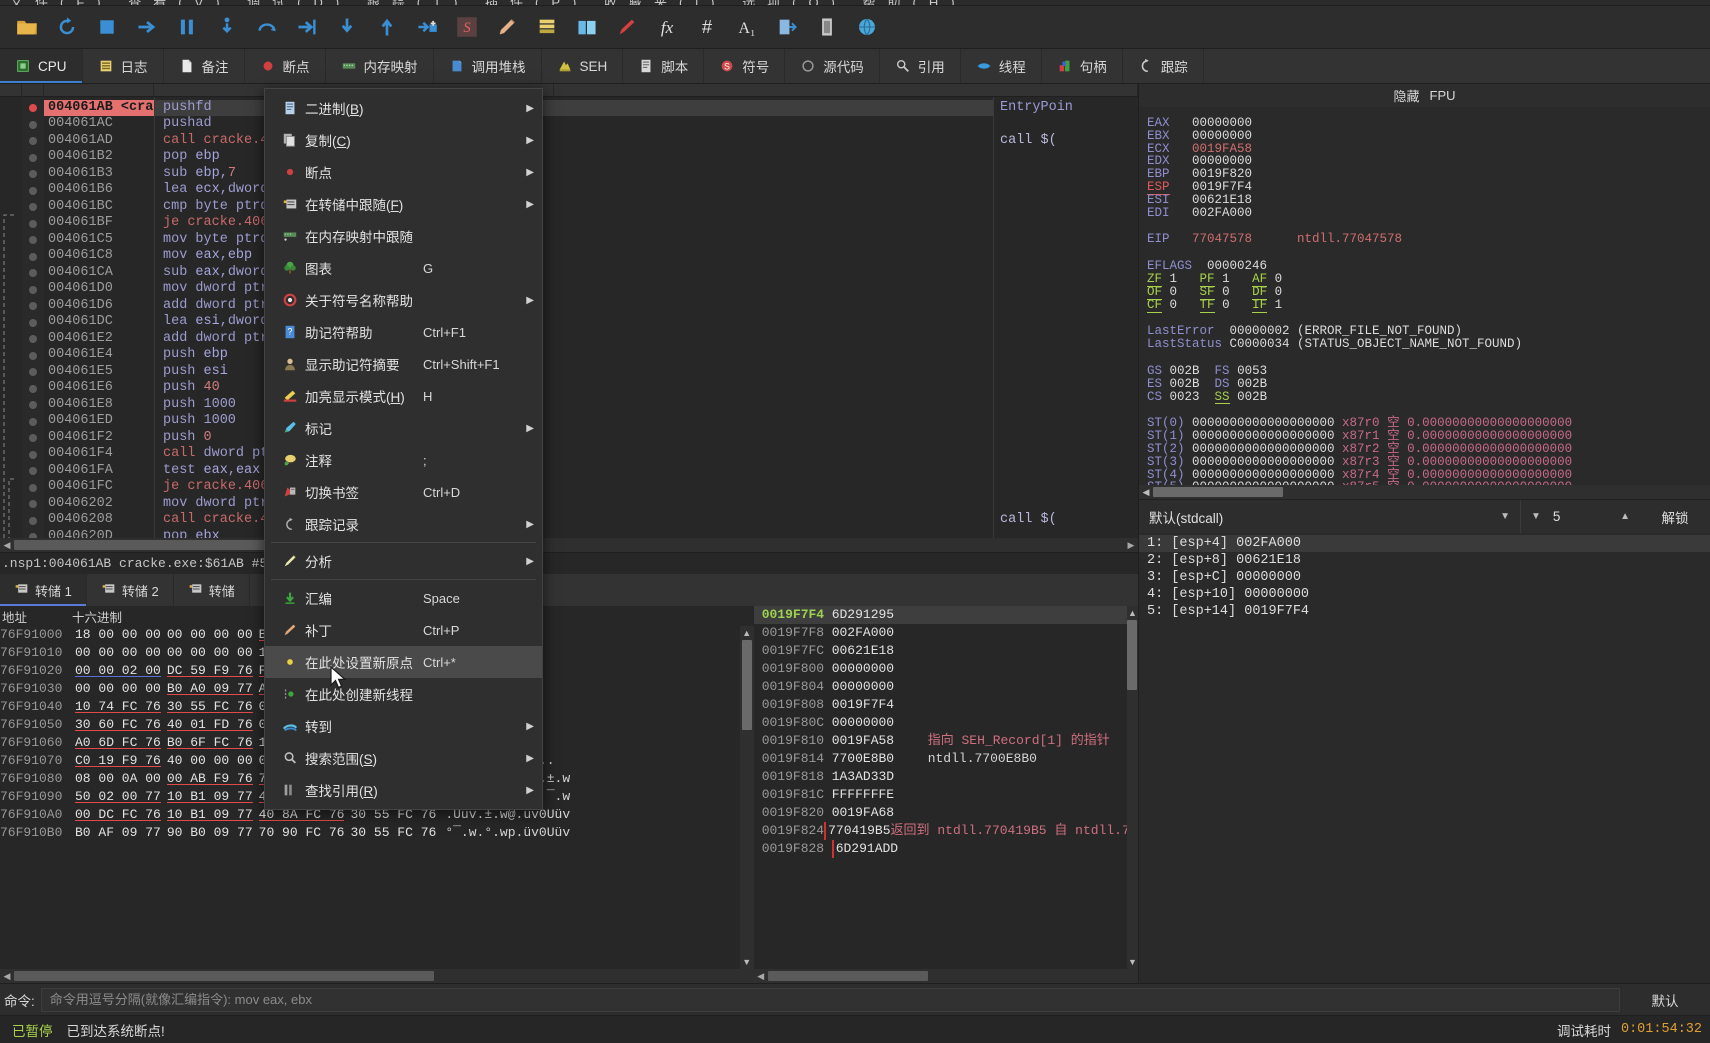 Image resolution: width=1710 pixels, height=1043 pixels. What do you see at coordinates (130, 590) in the screenshot?
I see `dump-tab-转储 2: 转储 2` at bounding box center [130, 590].